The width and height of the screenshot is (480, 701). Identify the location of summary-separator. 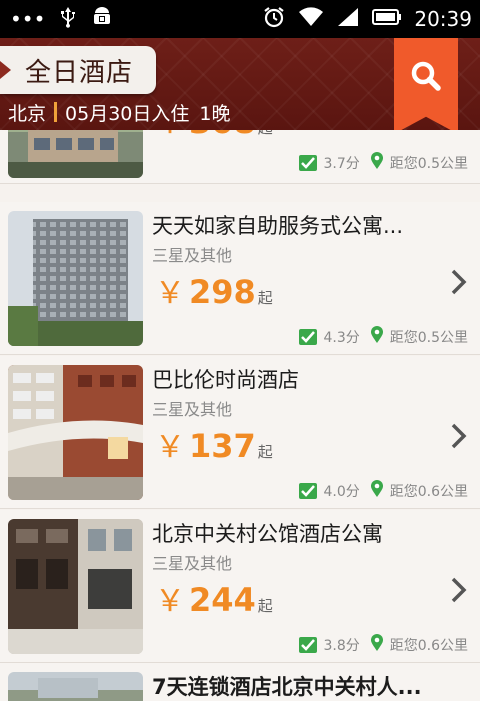
(56, 112).